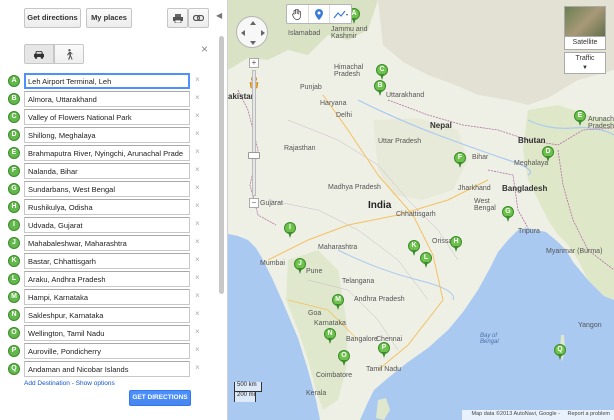  I want to click on print-button, so click(177, 18).